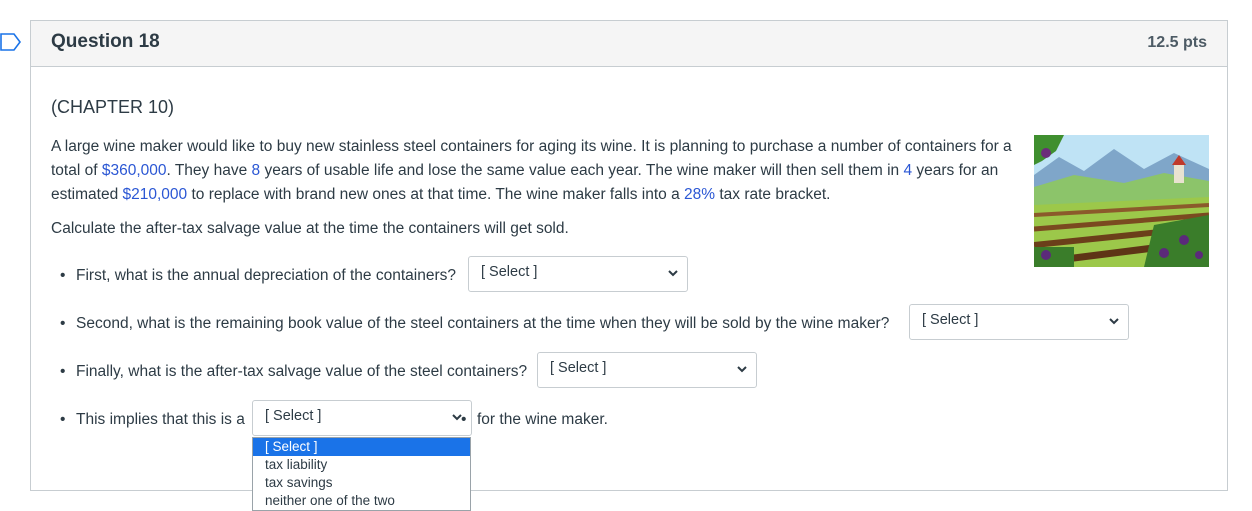 The height and width of the screenshot is (511, 1252). Describe the element at coordinates (700, 194) in the screenshot. I see `highlight-tax-rate: 28%` at that location.